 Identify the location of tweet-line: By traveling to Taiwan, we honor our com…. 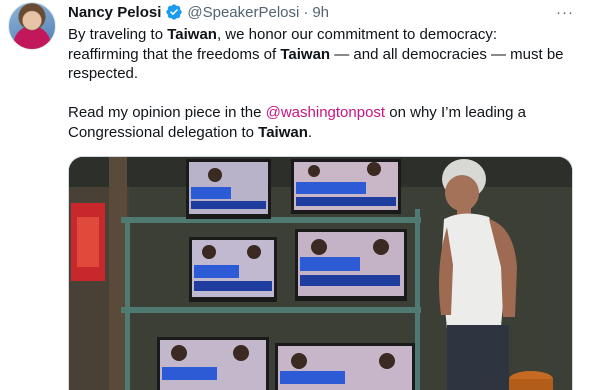
(320, 35).